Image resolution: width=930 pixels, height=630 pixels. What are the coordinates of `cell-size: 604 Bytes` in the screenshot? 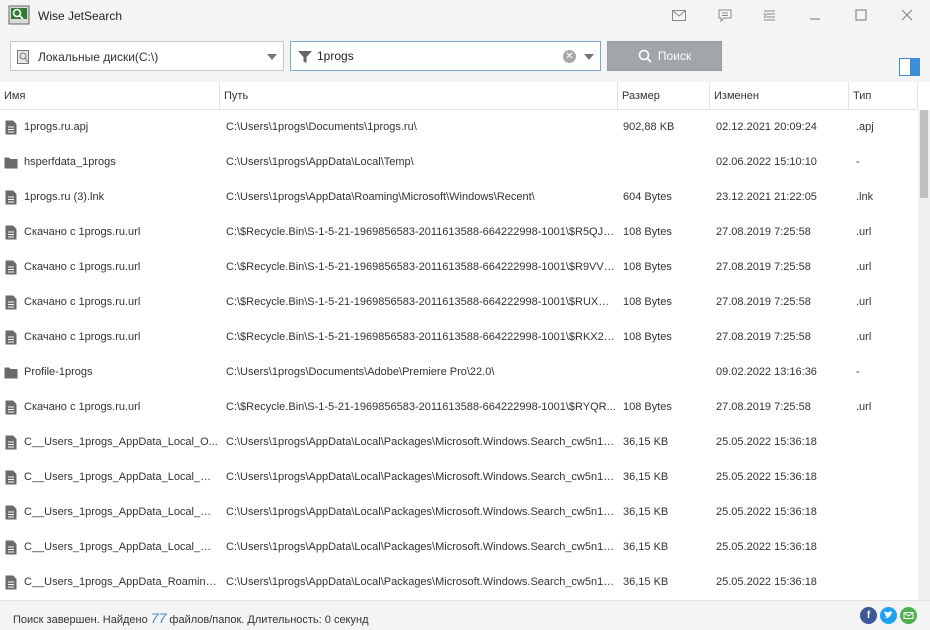 It's located at (647, 197).